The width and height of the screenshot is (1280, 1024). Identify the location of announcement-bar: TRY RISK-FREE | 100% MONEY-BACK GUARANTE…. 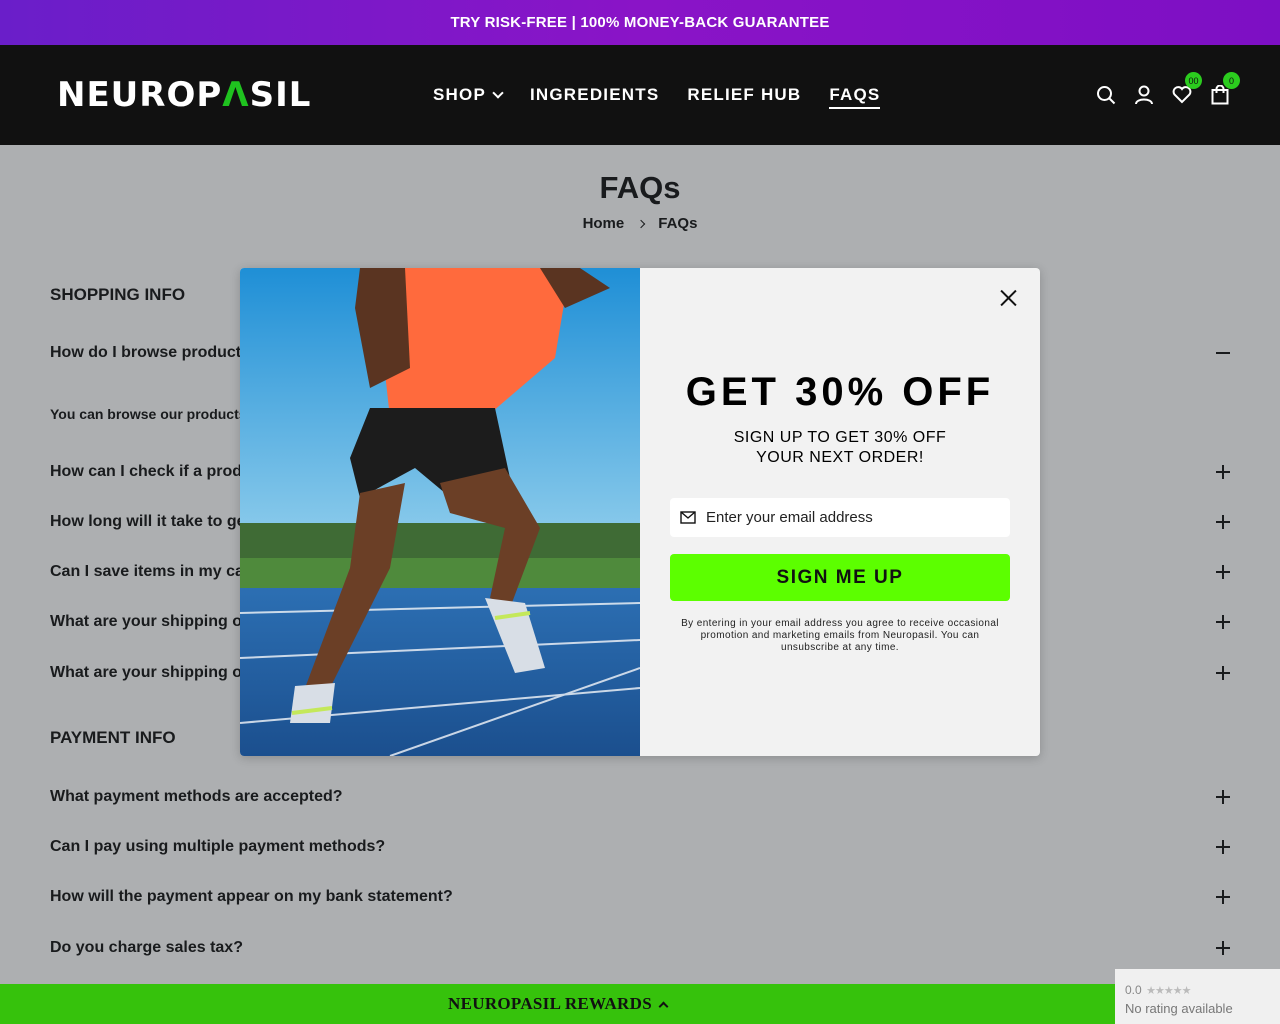
(640, 22).